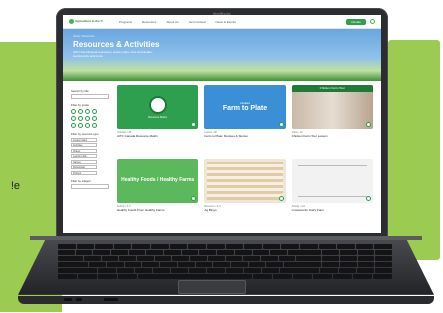  What do you see at coordinates (90, 186) in the screenshot?
I see `subject-select` at bounding box center [90, 186].